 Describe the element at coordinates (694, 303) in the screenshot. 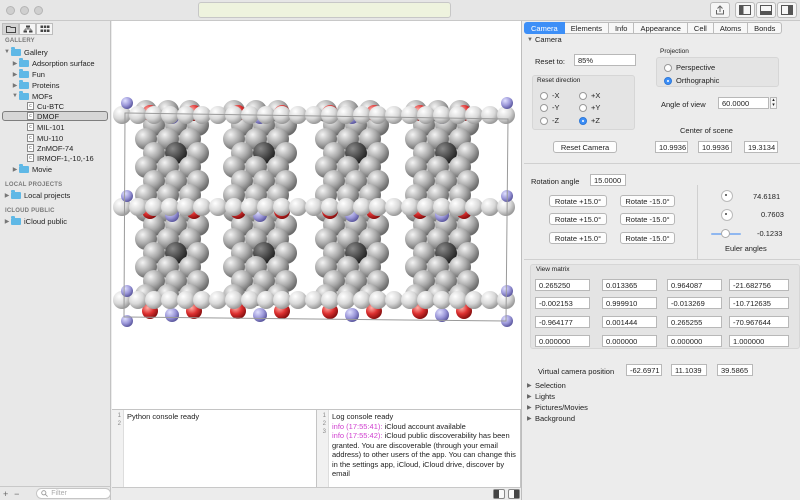

I see `view-matrix-cell: -0.013269` at that location.